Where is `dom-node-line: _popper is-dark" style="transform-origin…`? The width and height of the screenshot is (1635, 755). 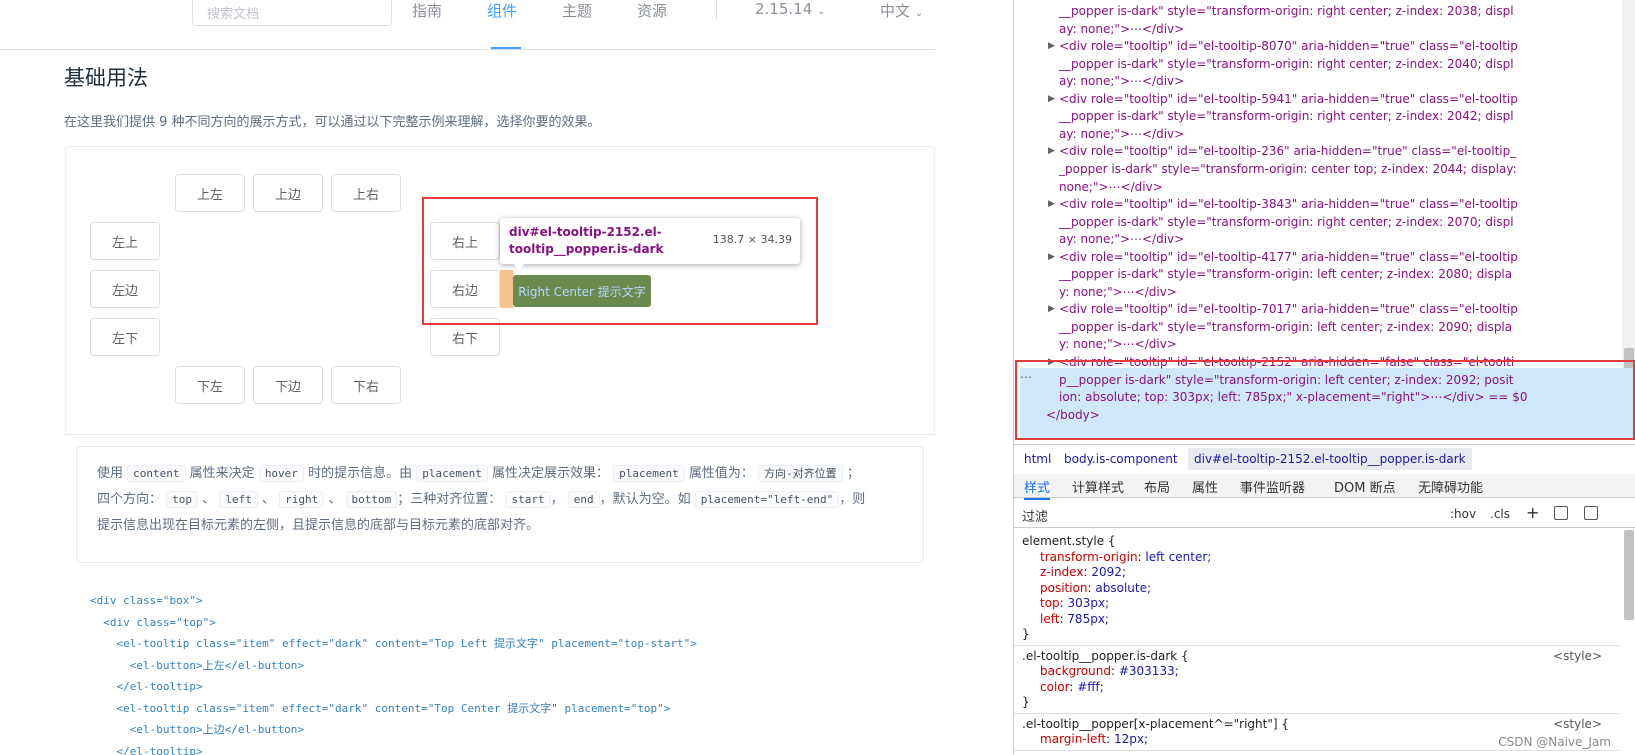
dom-node-line: _popper is-dark" style="transform-origin… is located at coordinates (1288, 169).